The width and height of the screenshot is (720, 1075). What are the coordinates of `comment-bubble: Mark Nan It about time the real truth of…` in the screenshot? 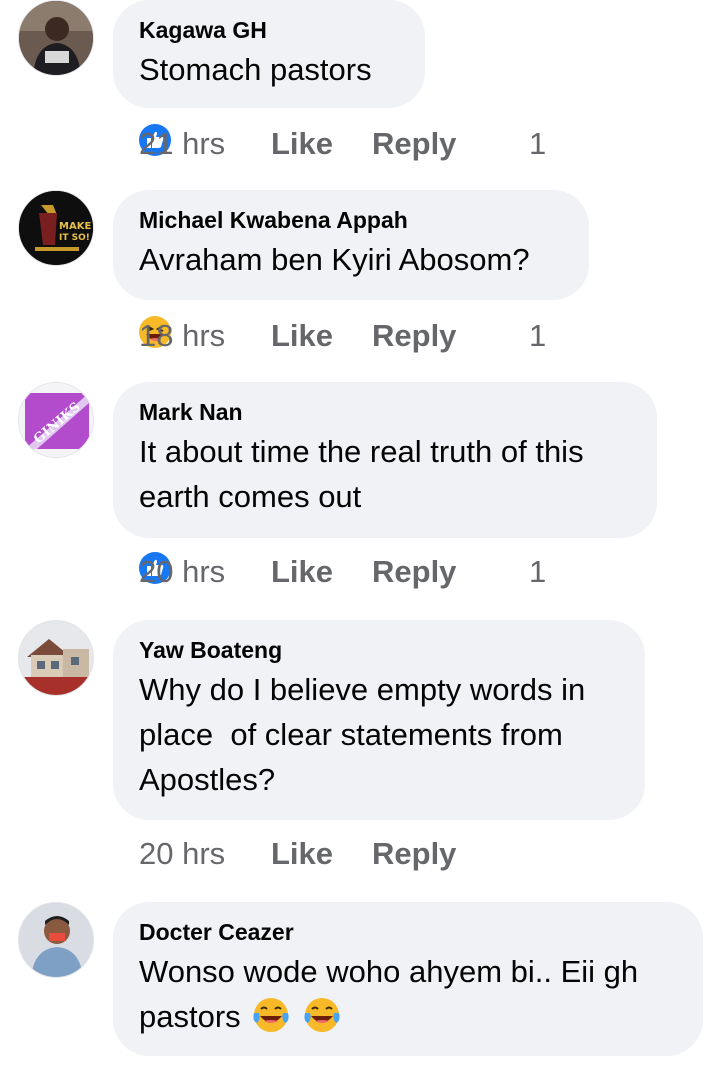 It's located at (385, 460).